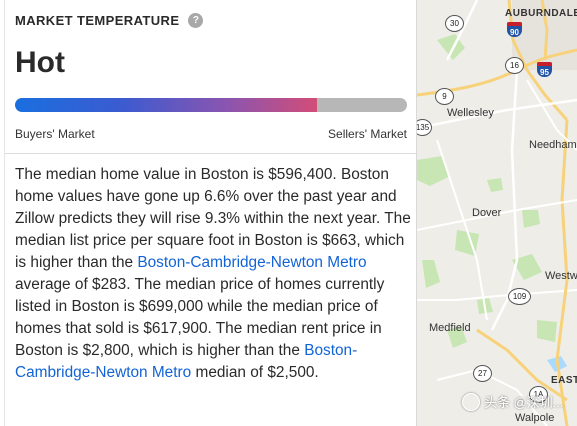 This screenshot has height=426, width=577. I want to click on map-label-dover: Dover, so click(487, 213).